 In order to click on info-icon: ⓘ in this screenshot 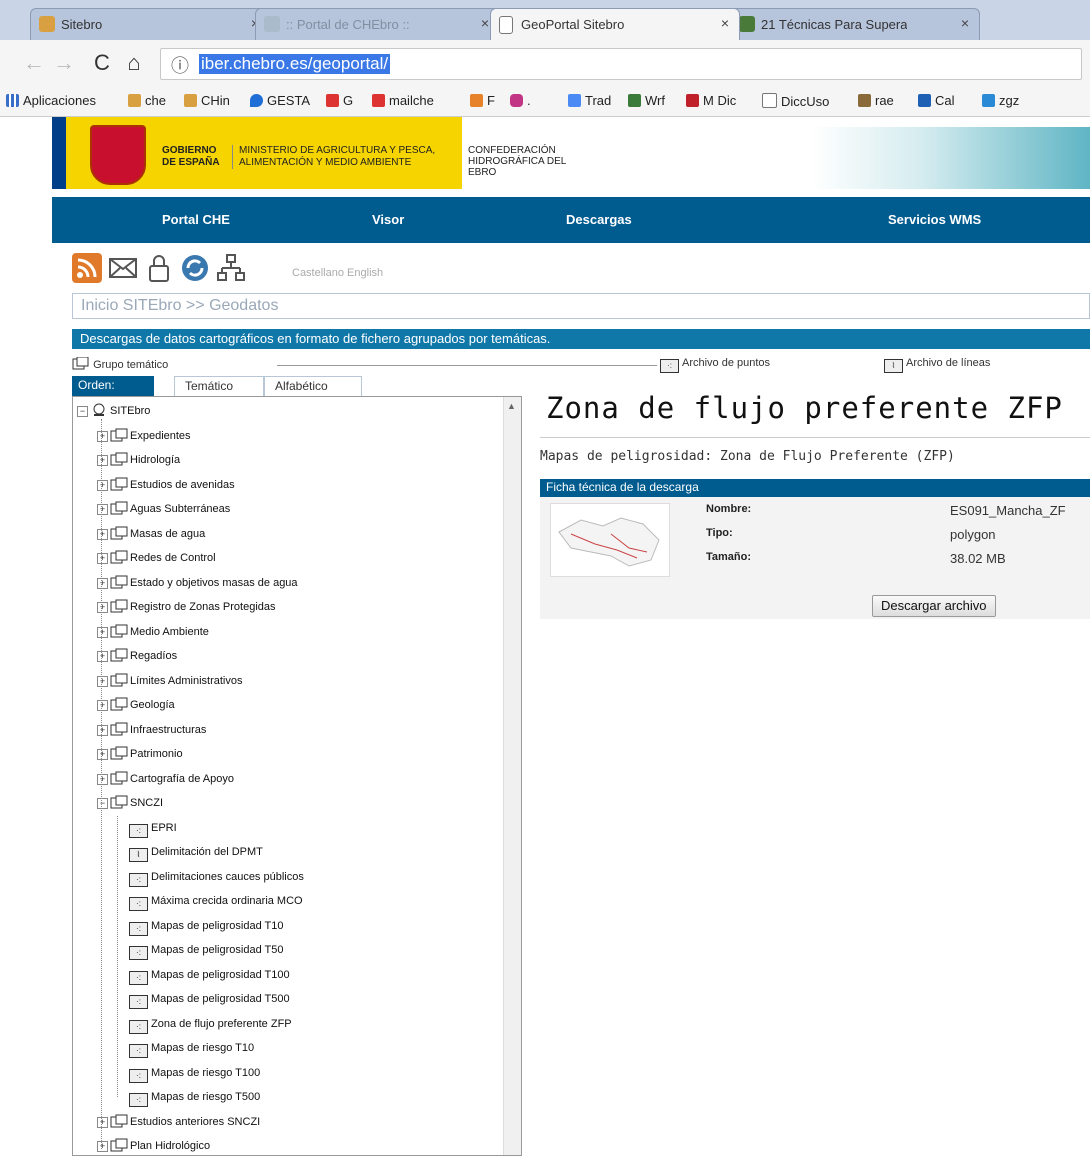, I will do `click(180, 65)`.